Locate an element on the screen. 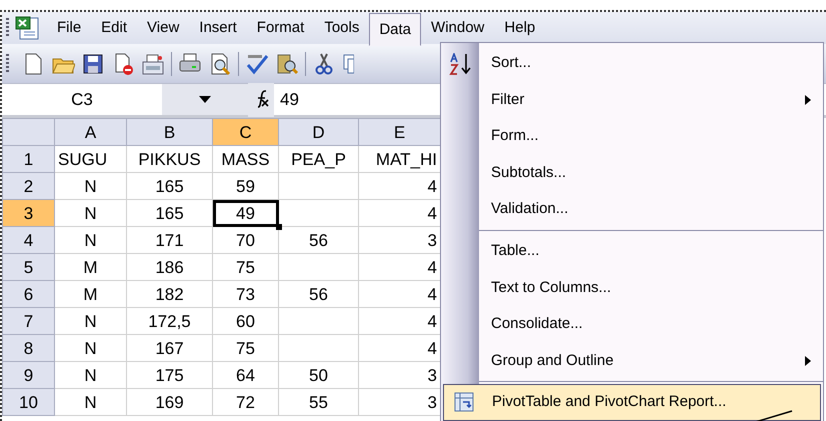 The width and height of the screenshot is (826, 421). row-header: 10 is located at coordinates (28, 402).